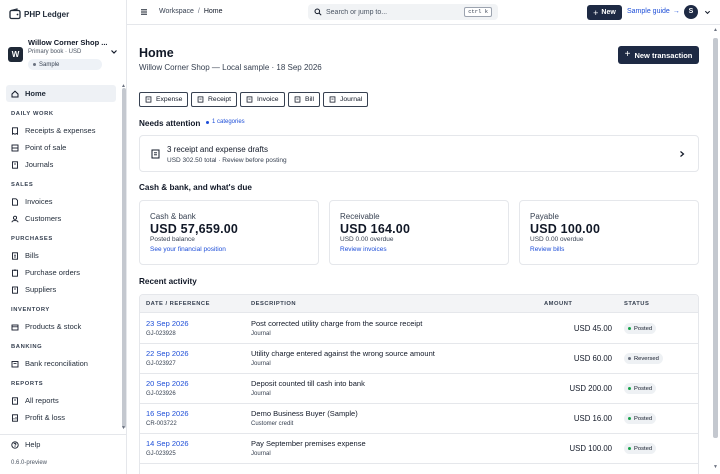 This screenshot has height=474, width=720. Describe the element at coordinates (360, 216) in the screenshot. I see `stat-label: Receivable` at that location.